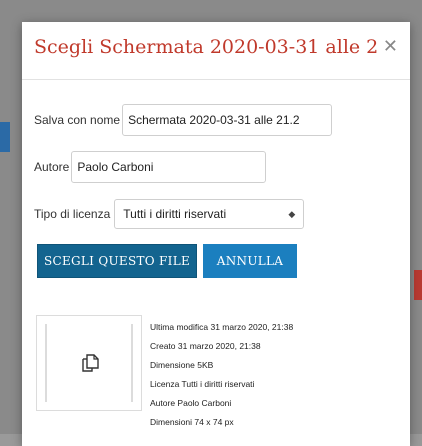  I want to click on file-copy-icon, so click(90, 363).